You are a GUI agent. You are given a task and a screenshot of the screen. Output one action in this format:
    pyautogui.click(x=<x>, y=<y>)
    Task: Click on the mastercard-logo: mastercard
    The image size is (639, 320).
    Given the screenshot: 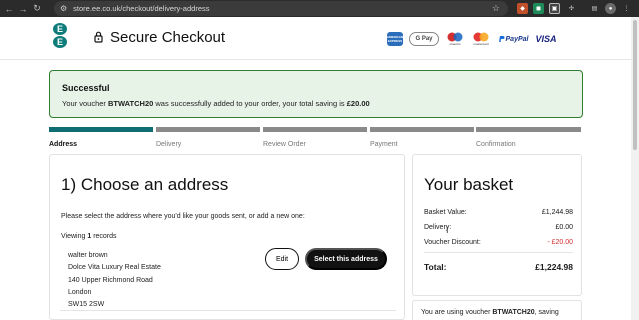 What is the action you would take?
    pyautogui.click(x=481, y=39)
    